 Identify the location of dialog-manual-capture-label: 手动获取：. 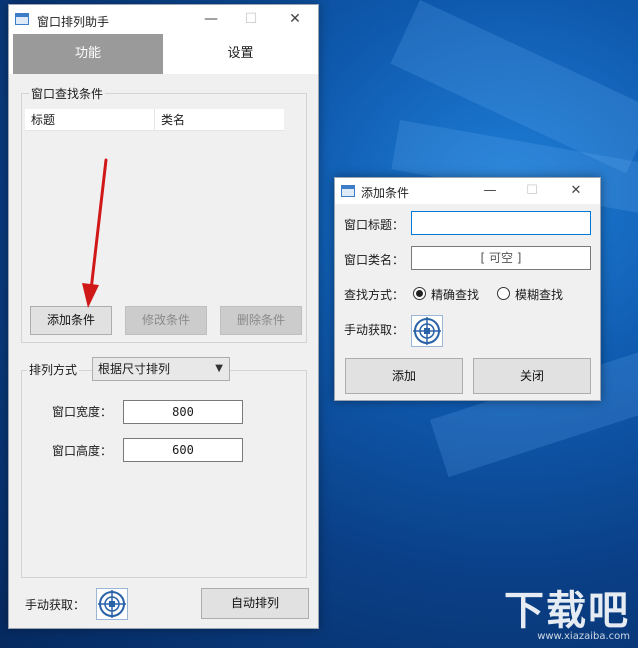
(374, 330).